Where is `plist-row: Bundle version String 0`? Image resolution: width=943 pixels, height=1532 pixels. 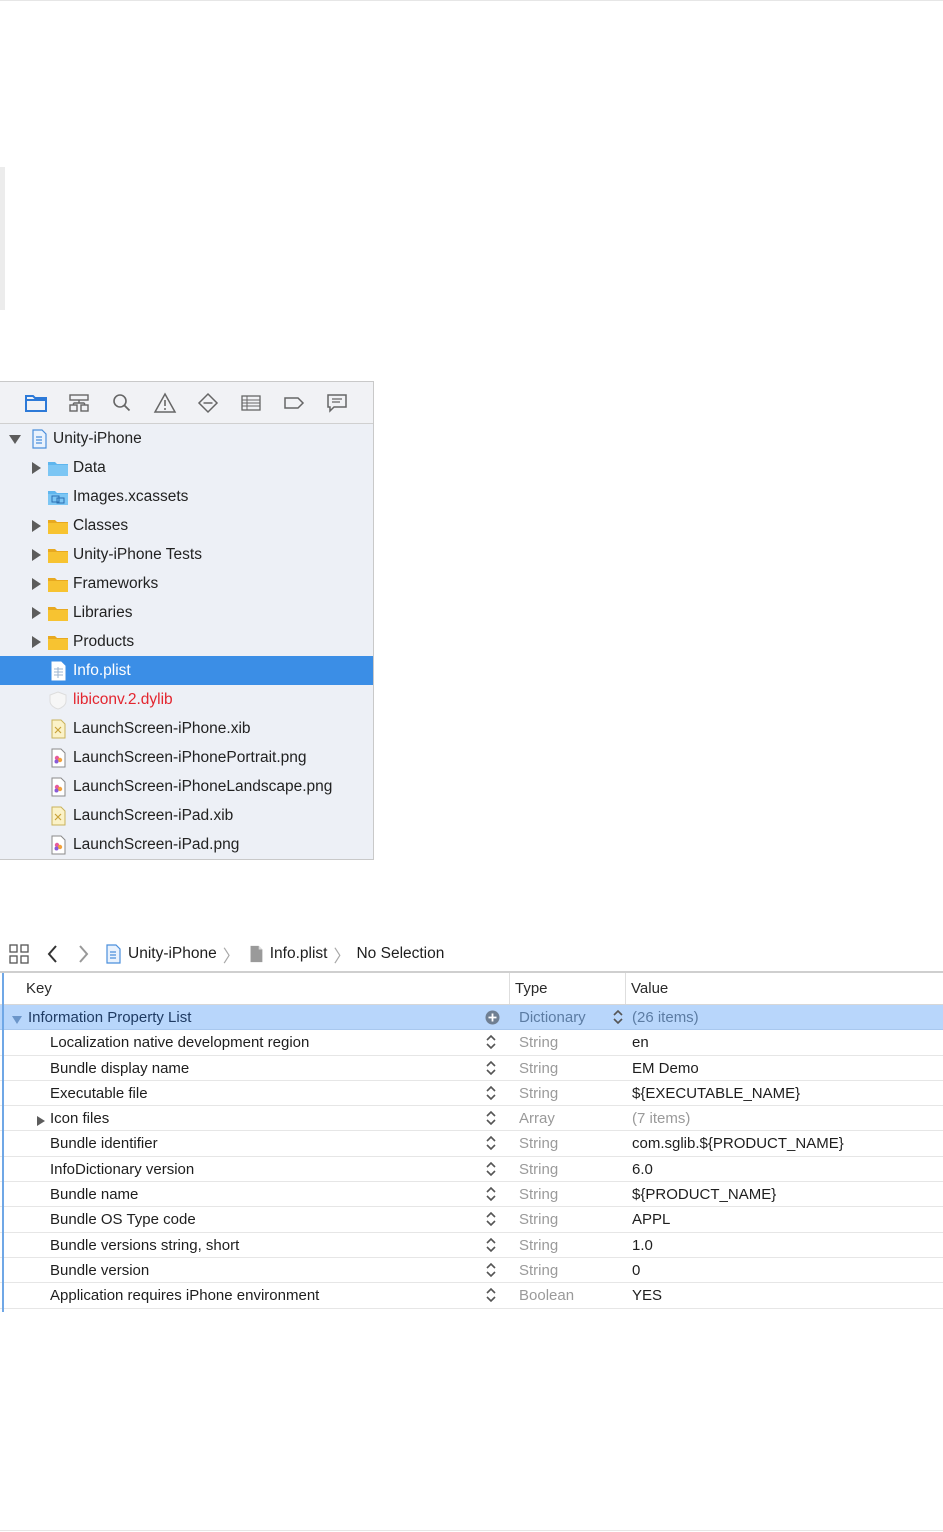
plist-row: Bundle version String 0 is located at coordinates (471, 1270).